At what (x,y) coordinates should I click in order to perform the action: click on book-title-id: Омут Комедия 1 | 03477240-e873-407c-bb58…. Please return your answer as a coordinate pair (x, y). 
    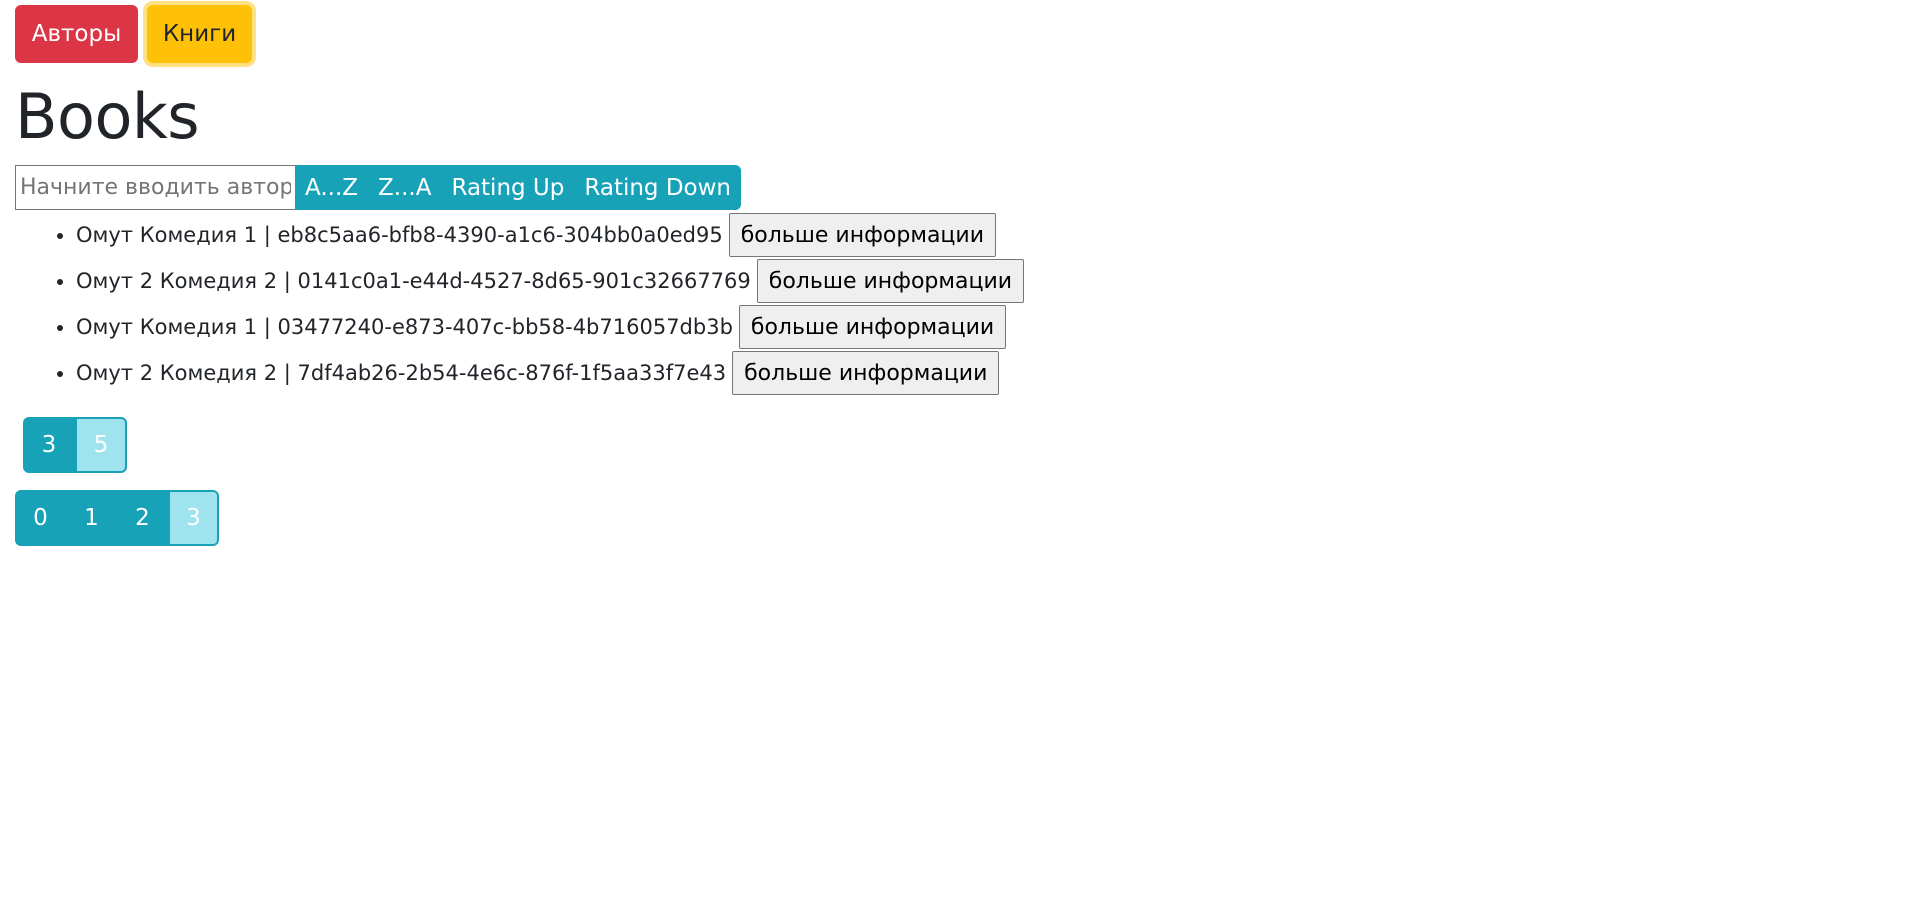
    Looking at the image, I should click on (404, 327).